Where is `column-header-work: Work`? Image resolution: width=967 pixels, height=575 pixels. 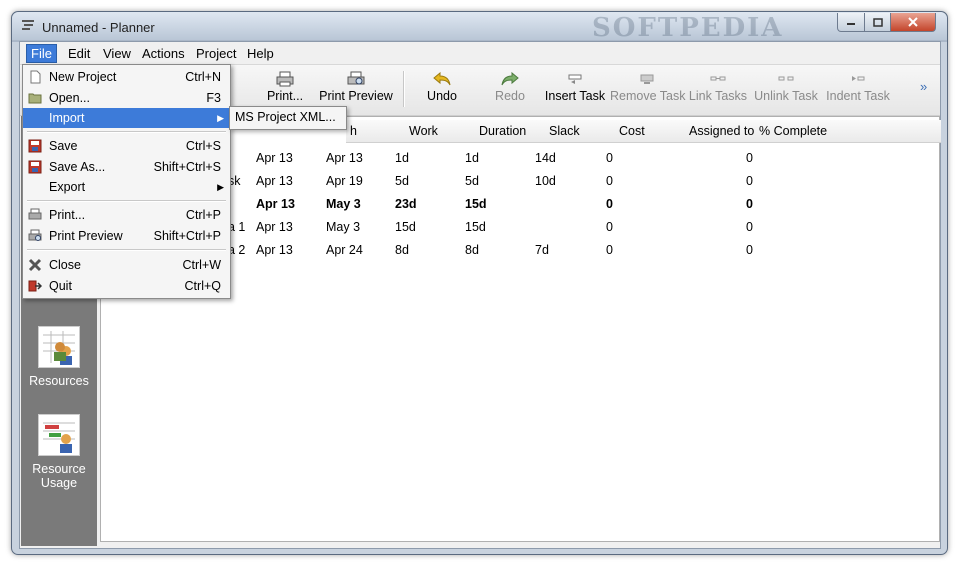
column-header-work: Work is located at coordinates (440, 131).